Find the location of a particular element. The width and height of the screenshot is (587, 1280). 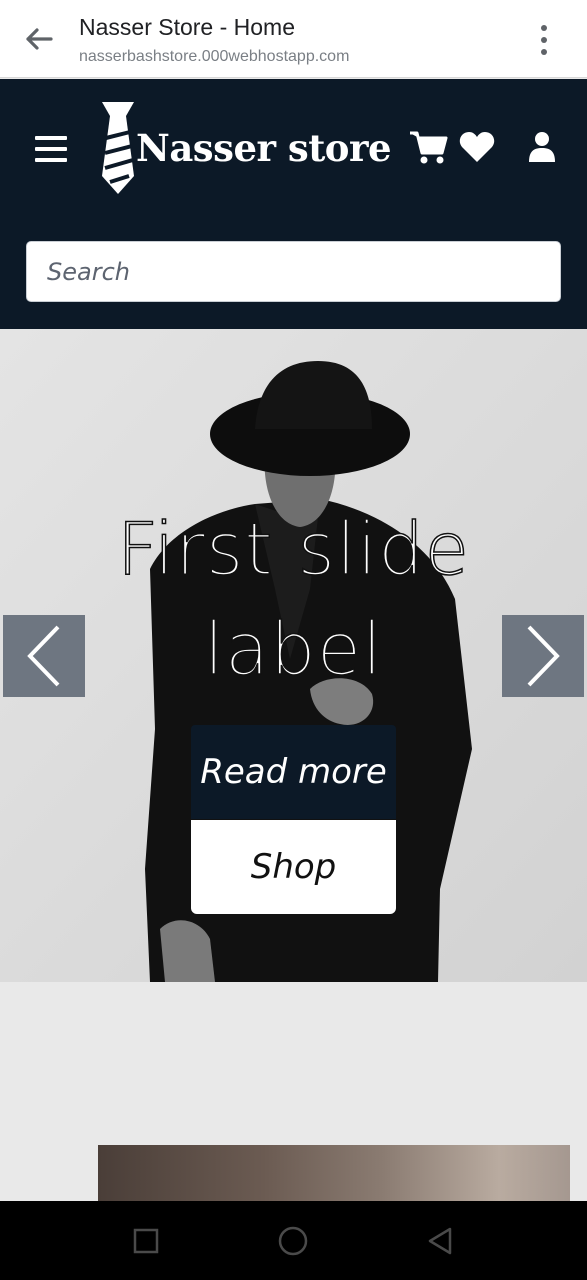

carousel-next-button is located at coordinates (543, 656).